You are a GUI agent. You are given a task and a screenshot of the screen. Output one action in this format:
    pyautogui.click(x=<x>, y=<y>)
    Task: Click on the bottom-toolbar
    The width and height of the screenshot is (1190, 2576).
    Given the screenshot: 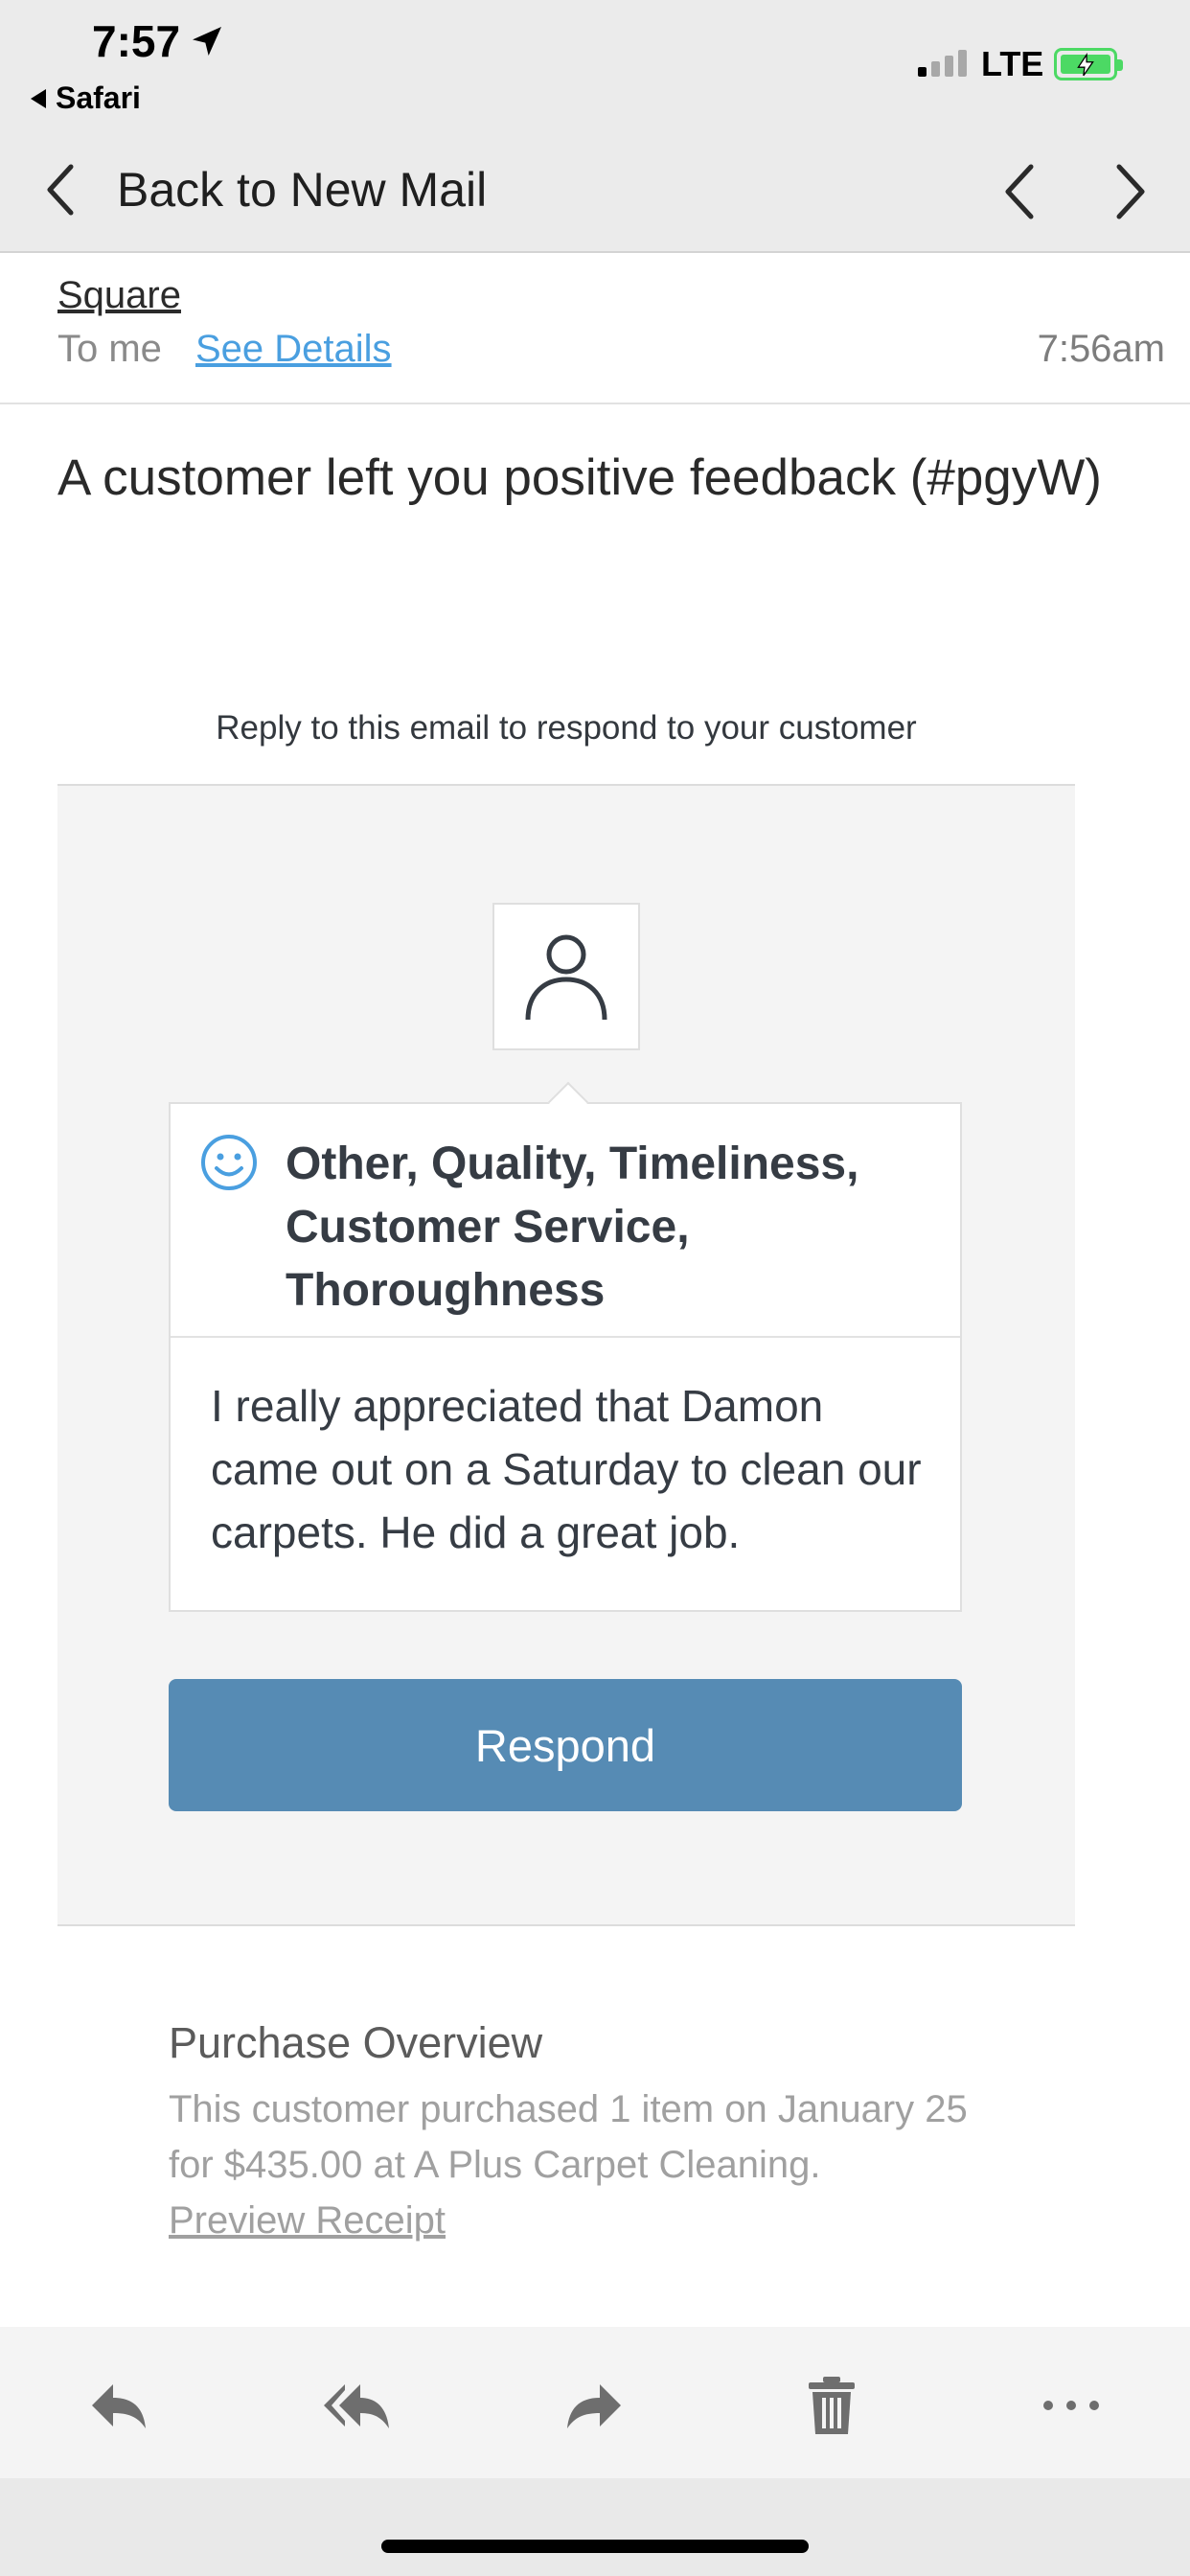 What is the action you would take?
    pyautogui.click(x=595, y=2402)
    